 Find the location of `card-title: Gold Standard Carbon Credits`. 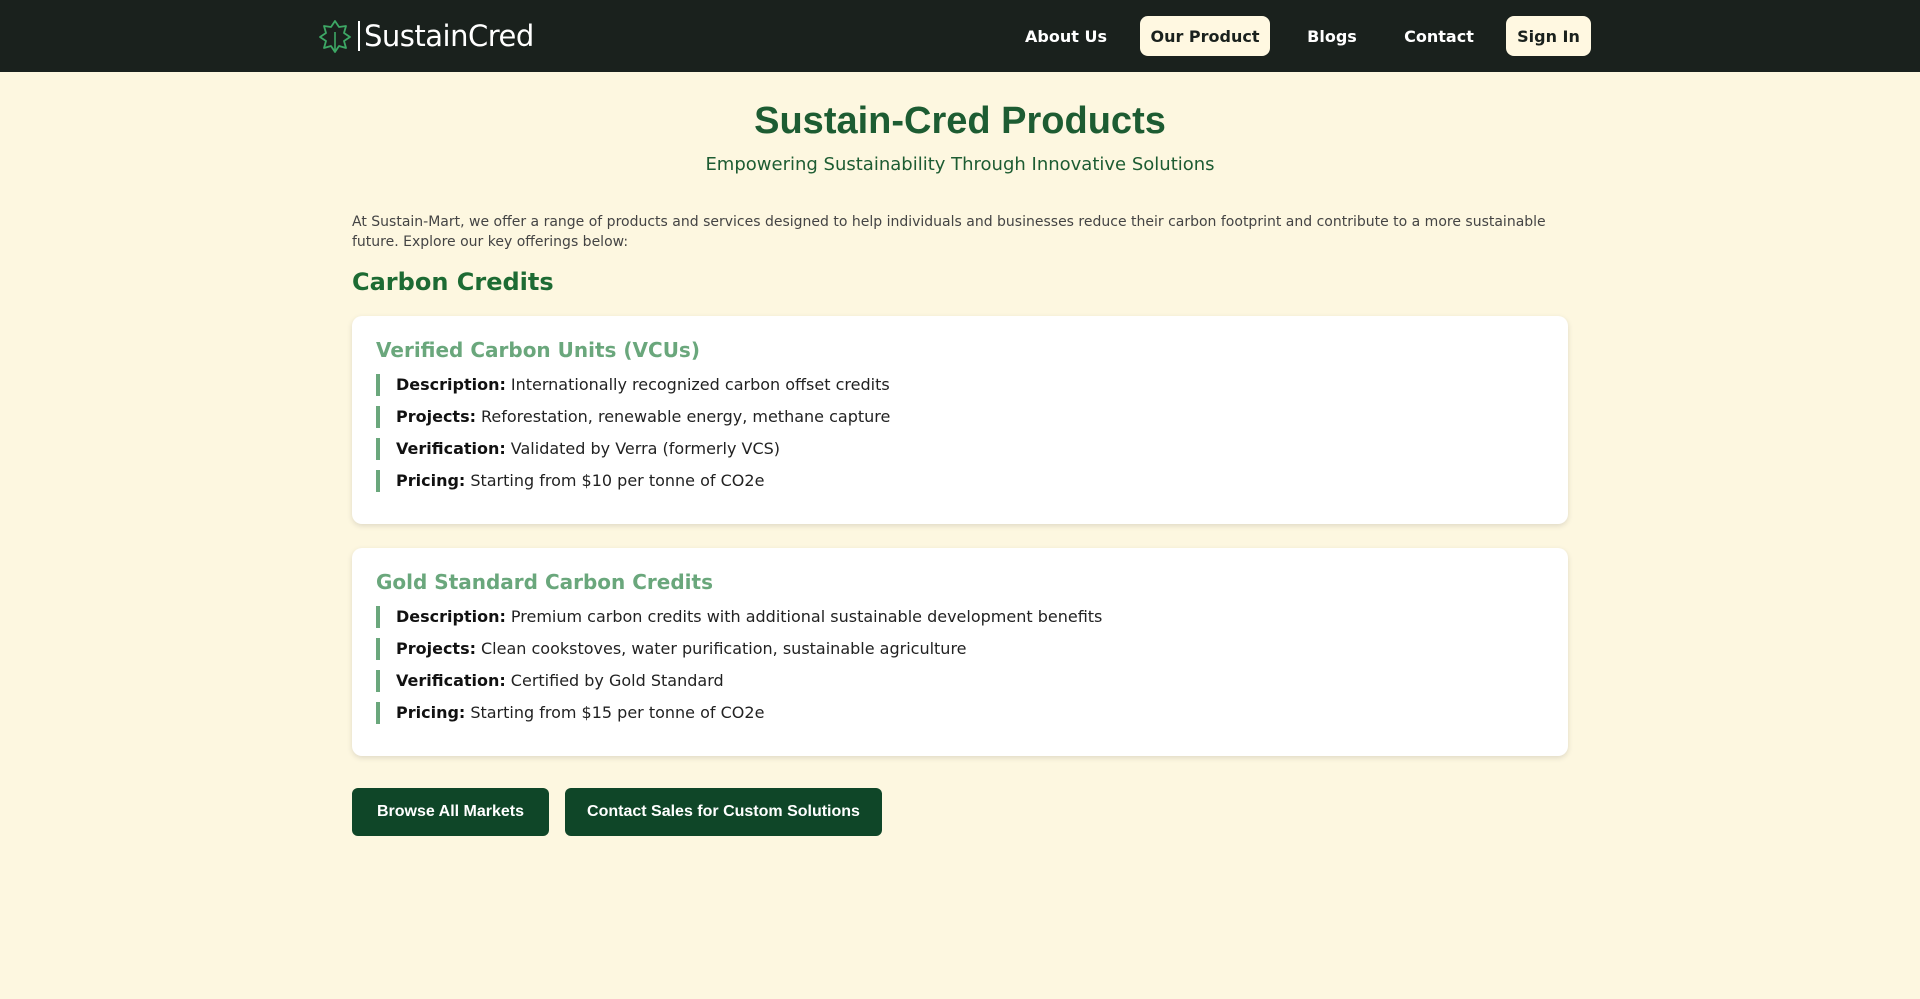

card-title: Gold Standard Carbon Credits is located at coordinates (544, 582).